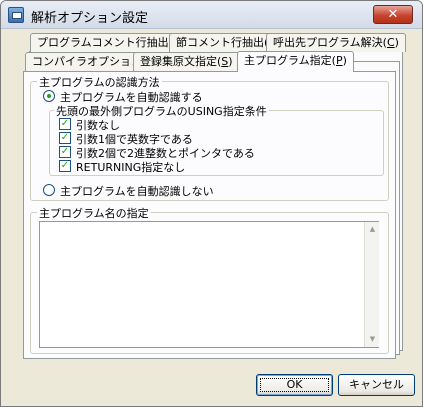 The height and width of the screenshot is (407, 423). Describe the element at coordinates (130, 167) in the screenshot. I see `check-no-returning-label: RETURNING指定なし` at that location.